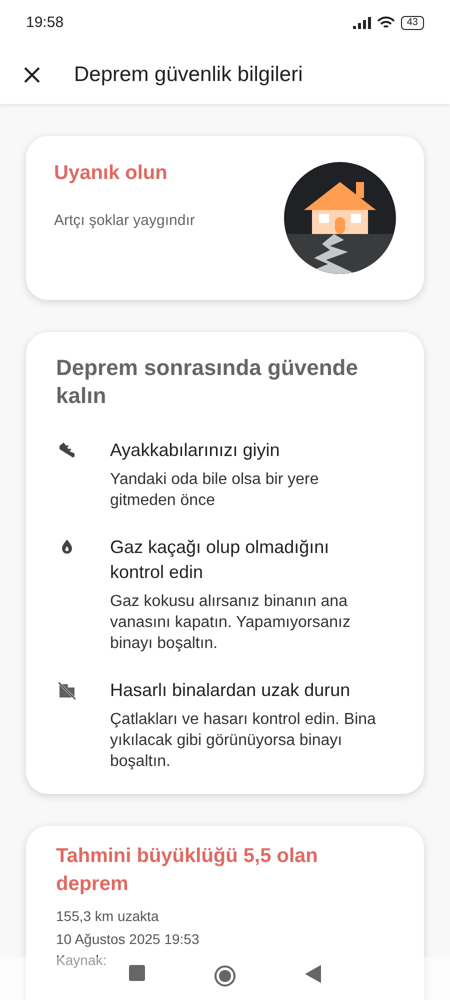 Image resolution: width=450 pixels, height=1000 pixels. Describe the element at coordinates (137, 973) in the screenshot. I see `recents-icon` at that location.